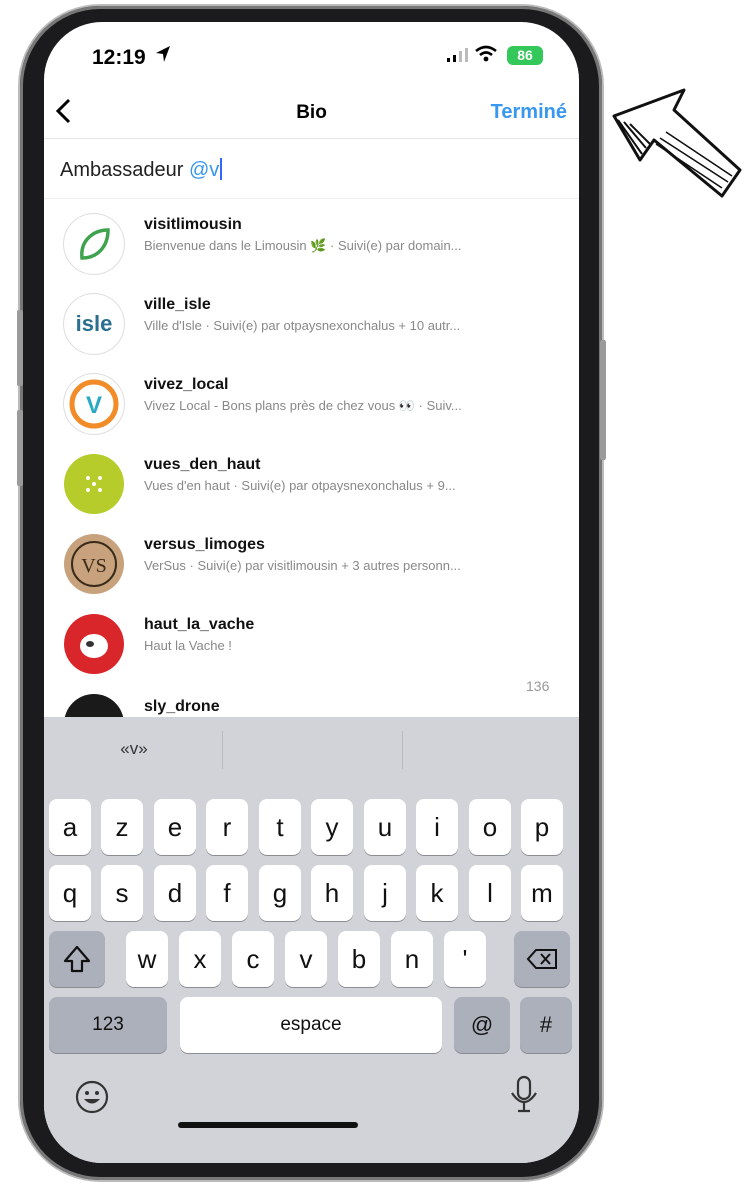 The image size is (746, 1186). What do you see at coordinates (486, 56) in the screenshot?
I see `wifi-icon` at bounding box center [486, 56].